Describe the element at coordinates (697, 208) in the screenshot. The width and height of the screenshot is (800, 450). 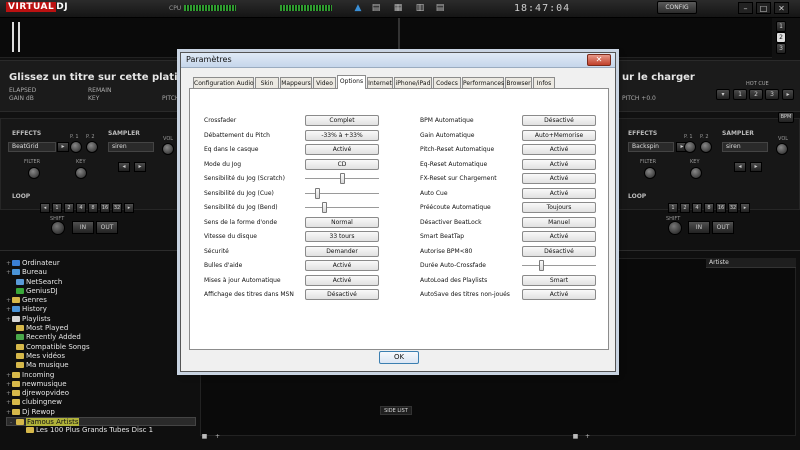
I see `right-loop-4: 4` at that location.